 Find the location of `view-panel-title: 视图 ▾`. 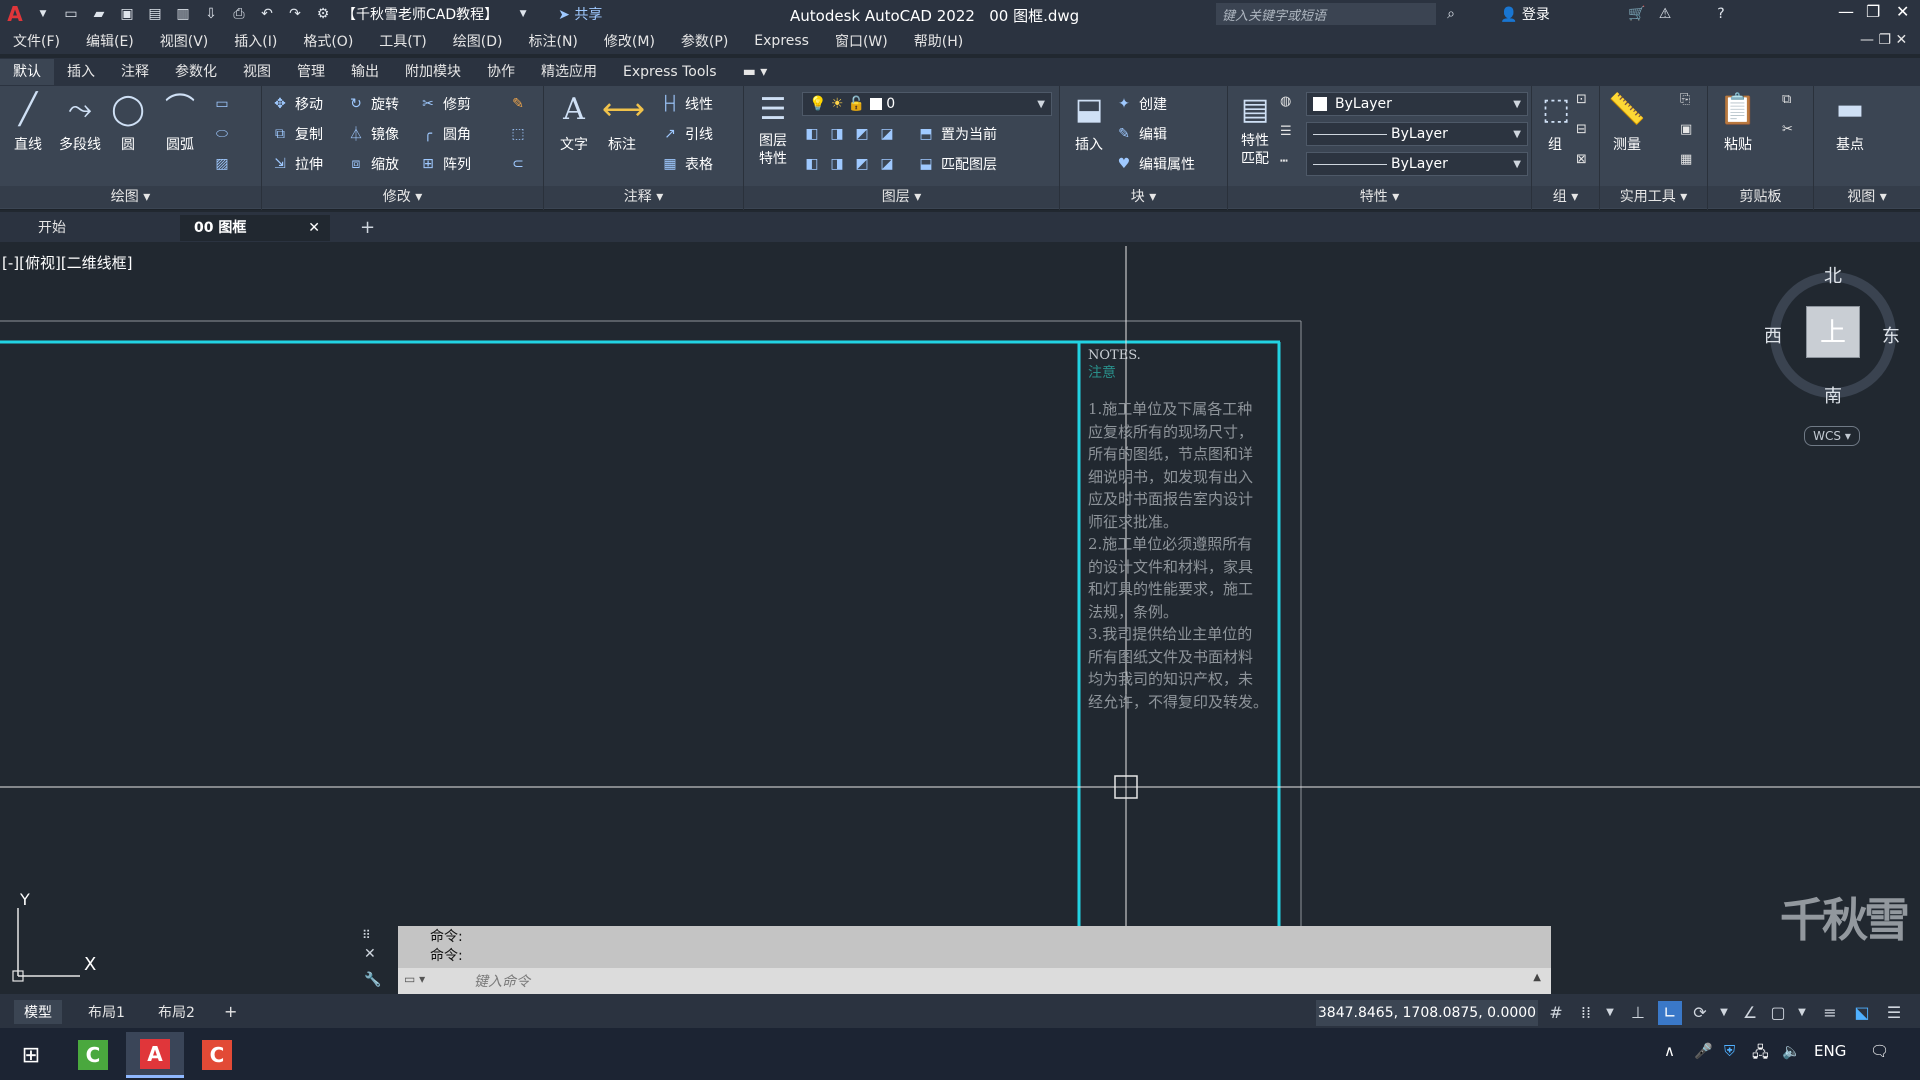

view-panel-title: 视图 ▾ is located at coordinates (1867, 197).